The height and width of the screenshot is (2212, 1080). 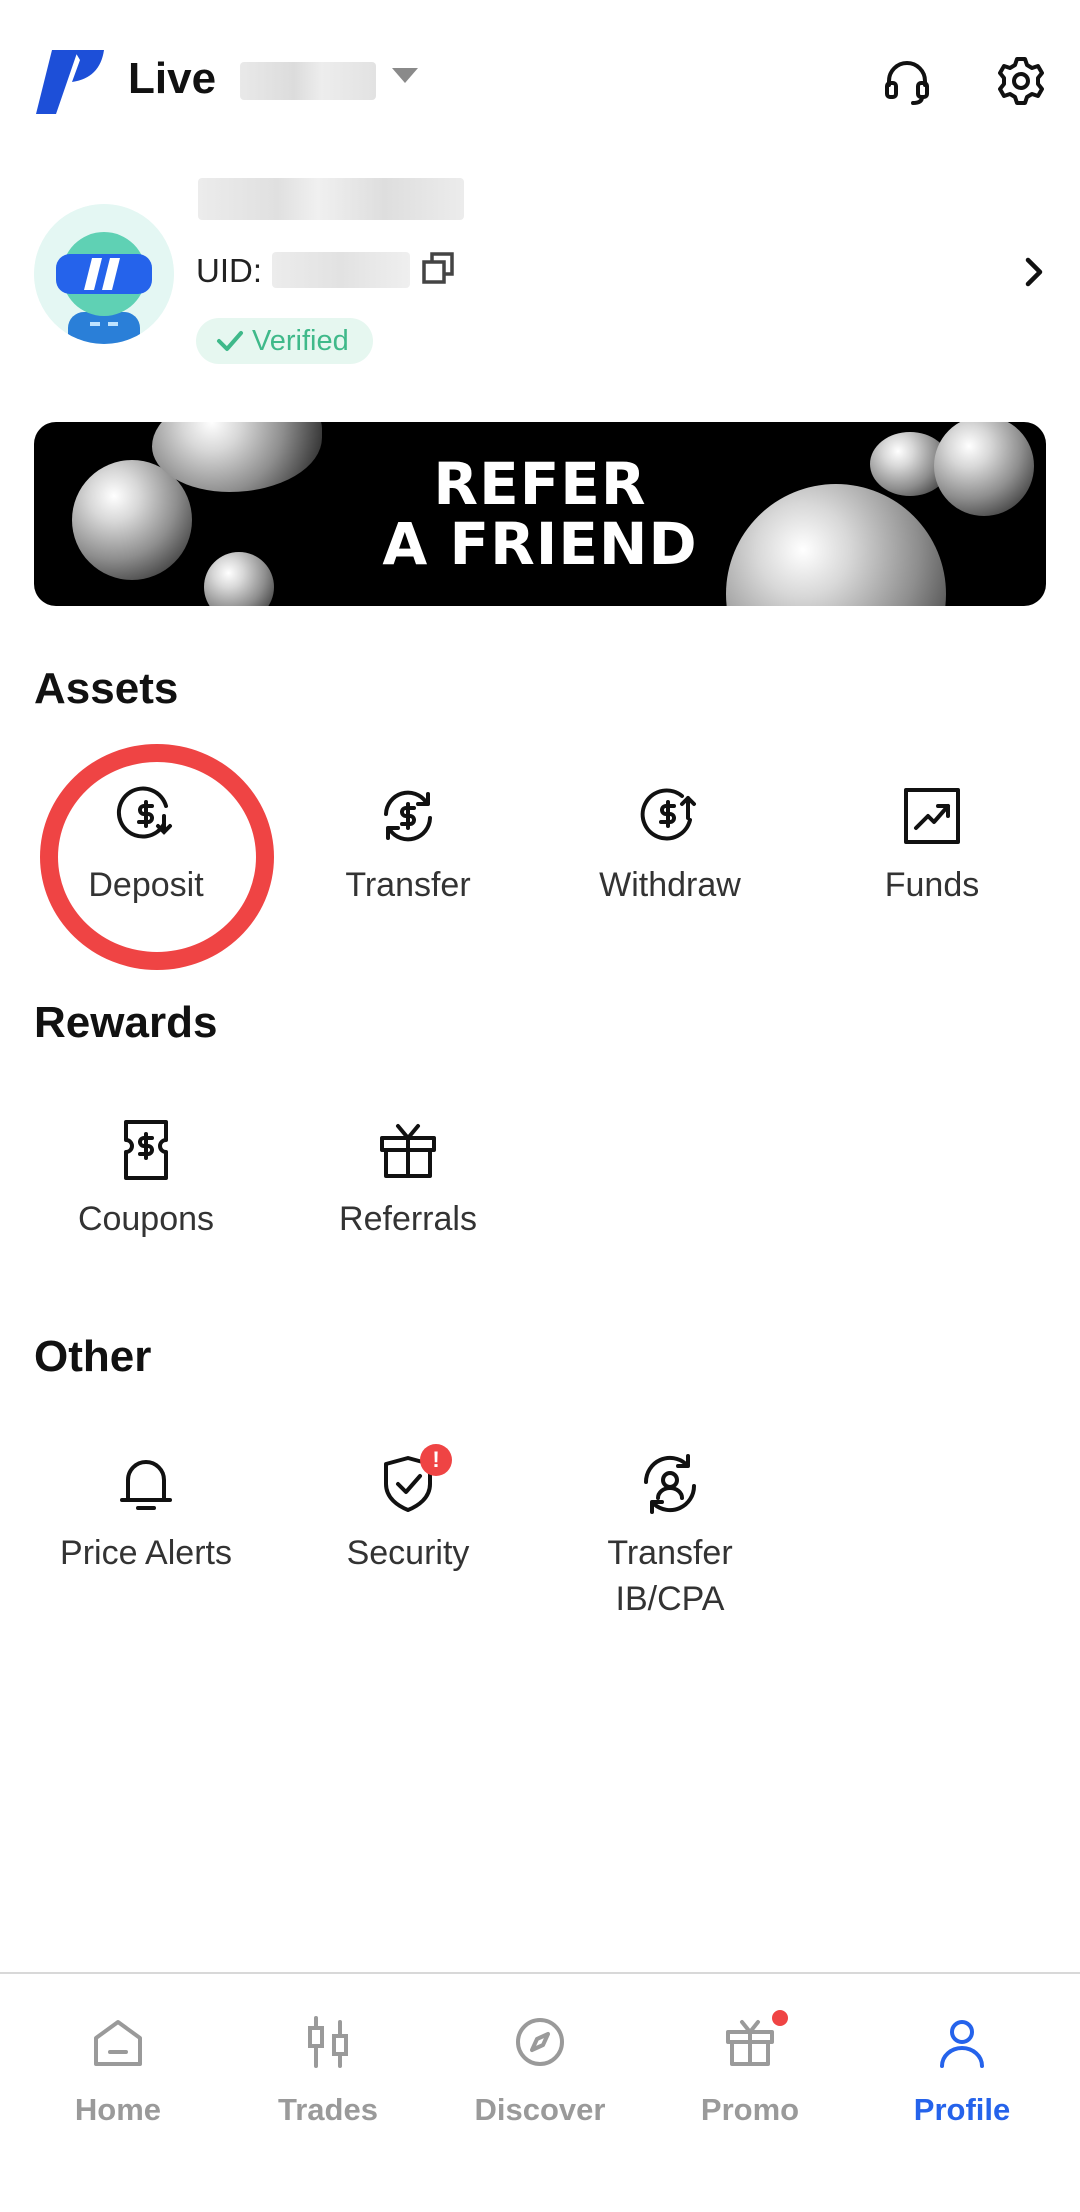 What do you see at coordinates (93, 1356) in the screenshot?
I see `other-section-title: Other` at bounding box center [93, 1356].